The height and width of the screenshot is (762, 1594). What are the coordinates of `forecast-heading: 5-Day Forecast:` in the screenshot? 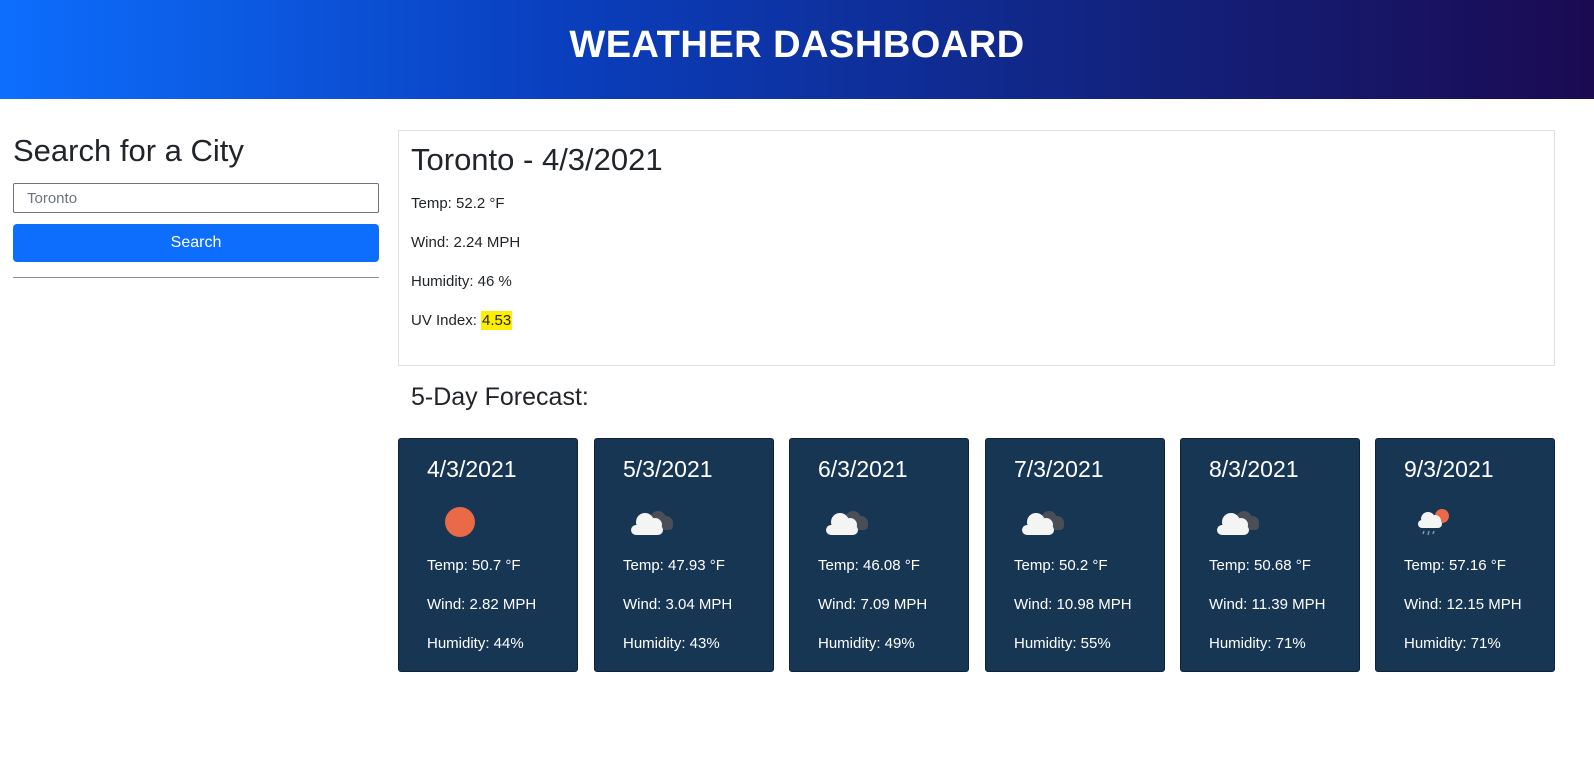 It's located at (500, 397).